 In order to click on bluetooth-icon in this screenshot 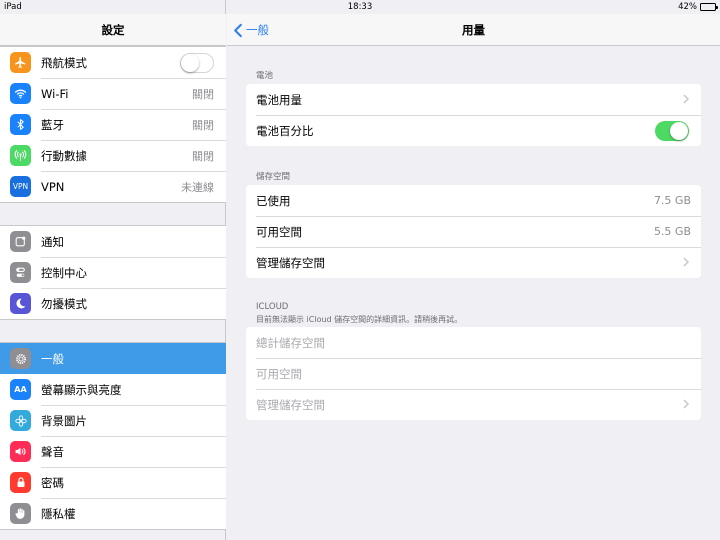, I will do `click(20, 124)`.